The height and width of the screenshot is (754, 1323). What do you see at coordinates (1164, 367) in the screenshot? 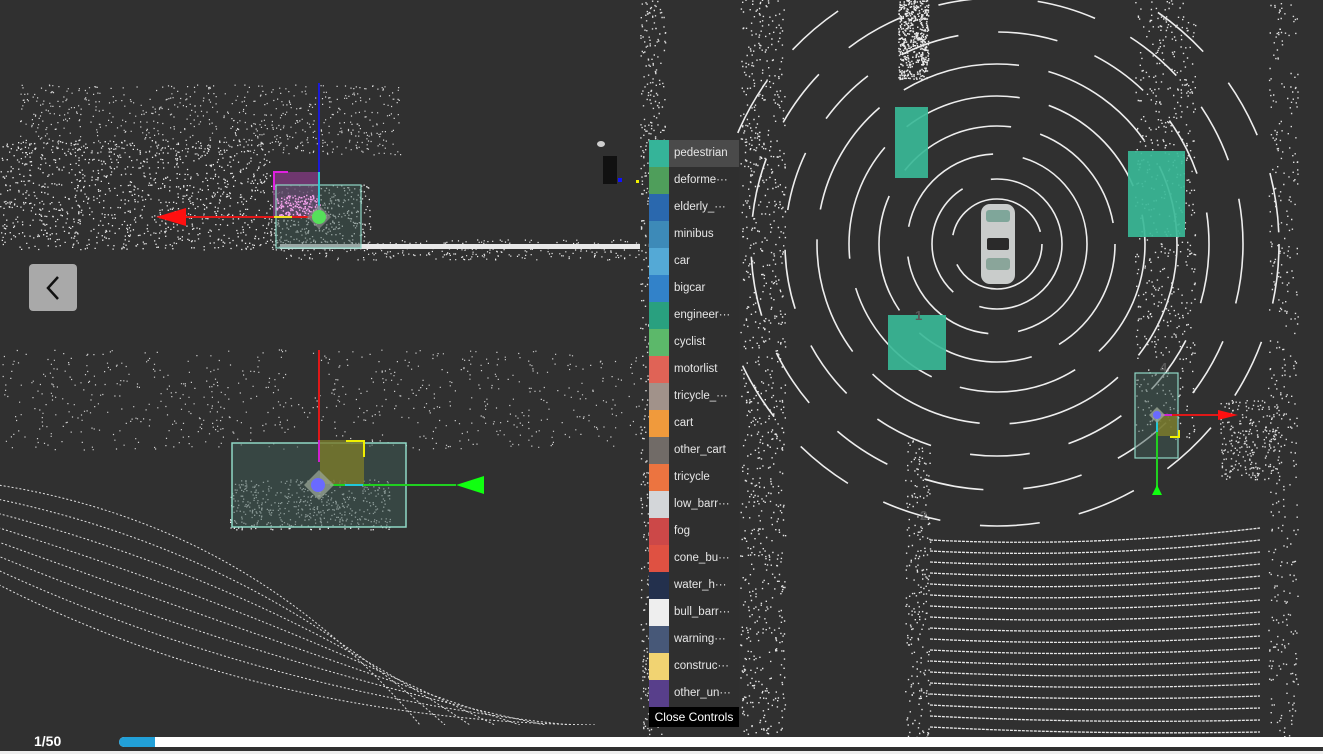
I see `box-number-label: 4` at bounding box center [1164, 367].